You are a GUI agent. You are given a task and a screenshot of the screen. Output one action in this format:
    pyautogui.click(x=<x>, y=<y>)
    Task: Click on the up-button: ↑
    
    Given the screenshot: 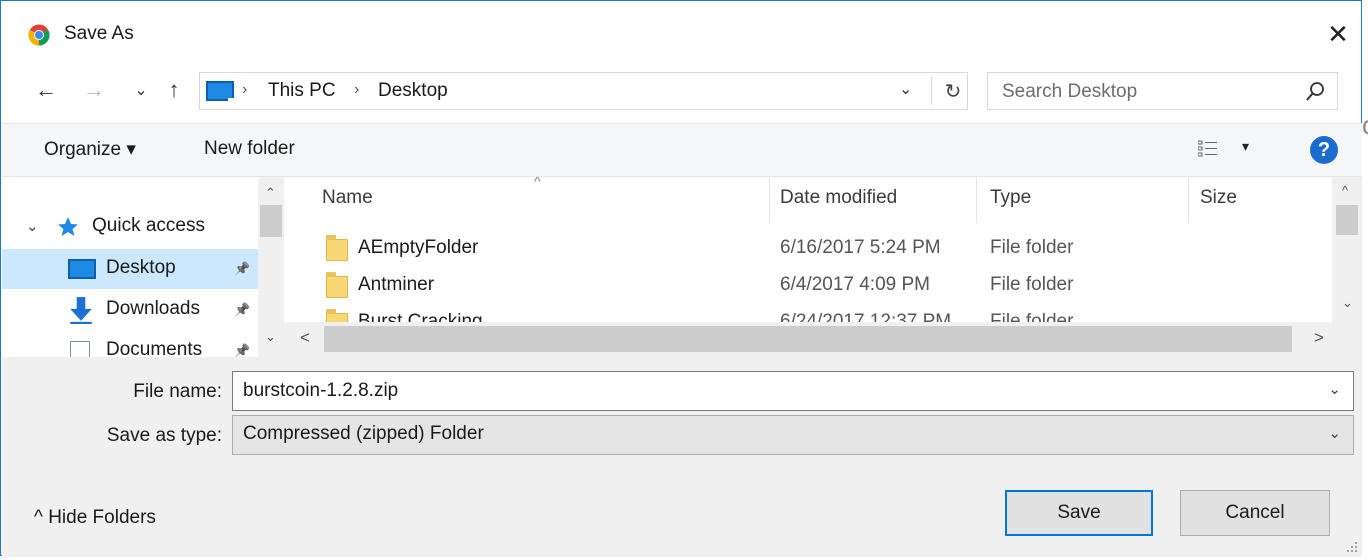 What is the action you would take?
    pyautogui.click(x=174, y=90)
    